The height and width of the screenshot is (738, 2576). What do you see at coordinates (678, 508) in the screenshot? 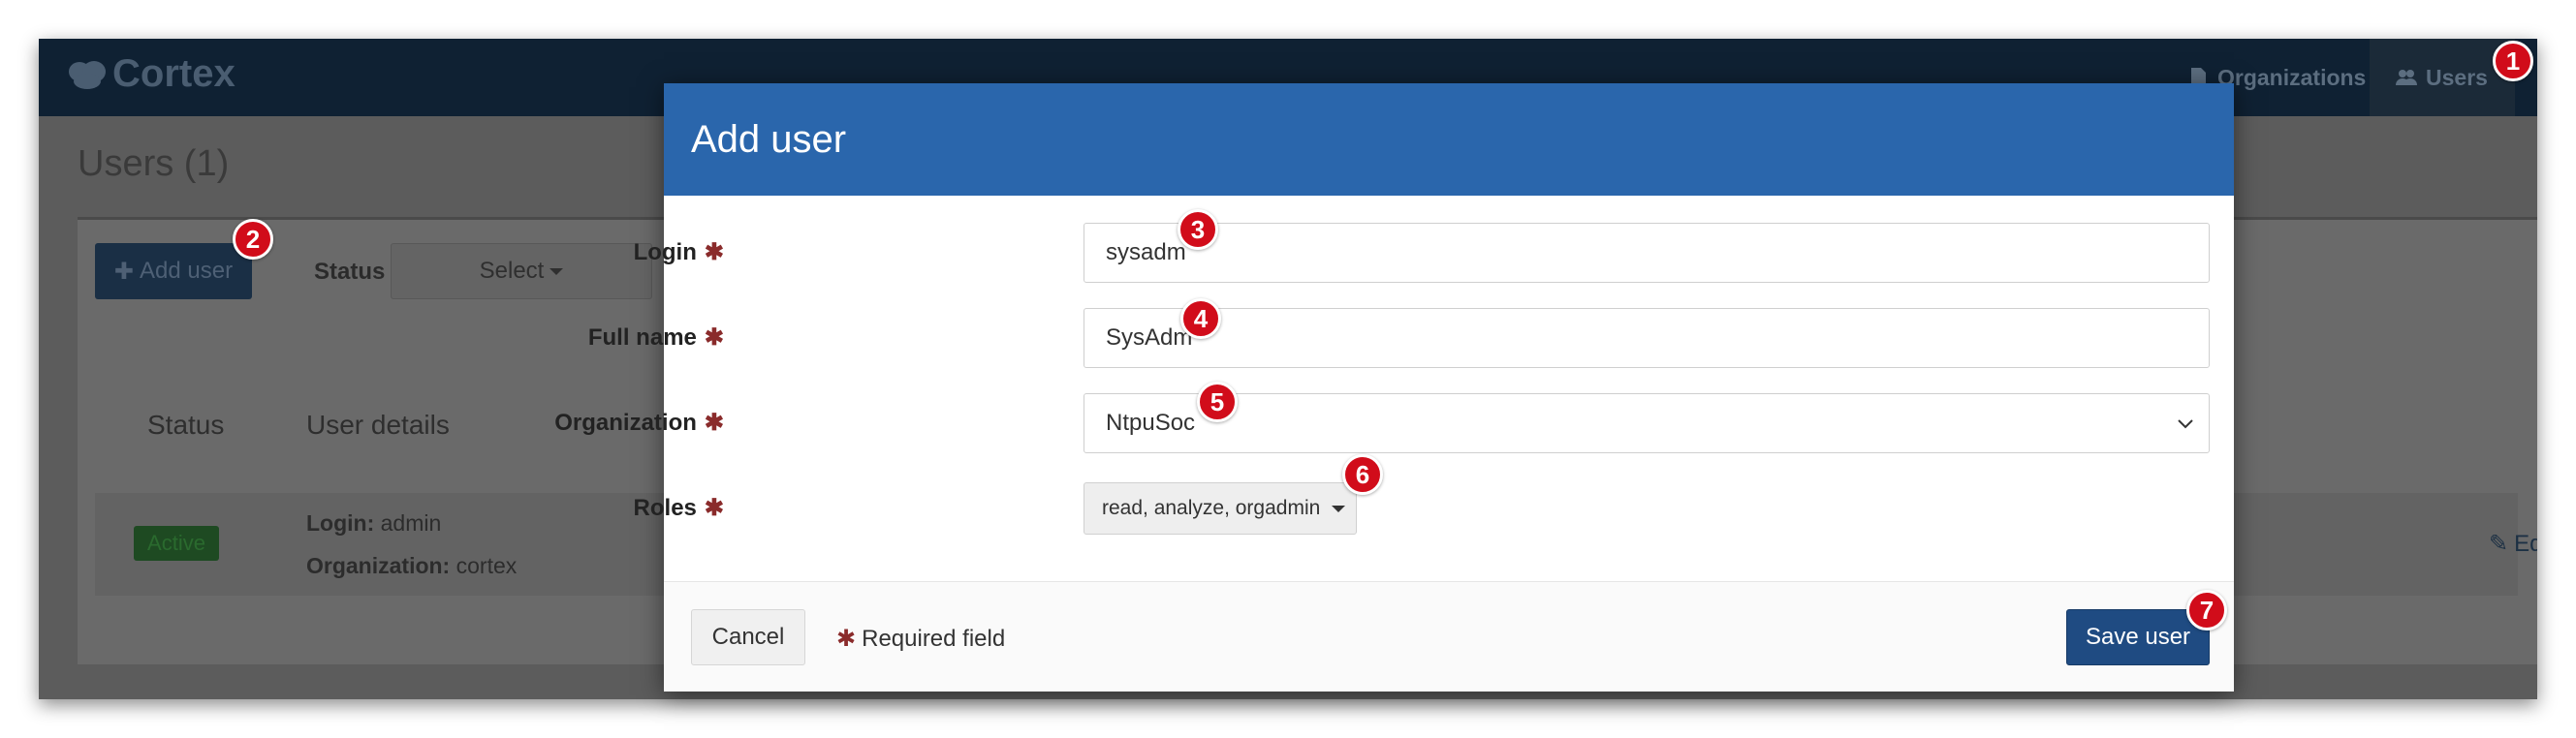
I see `roles-label: Roles ✱` at bounding box center [678, 508].